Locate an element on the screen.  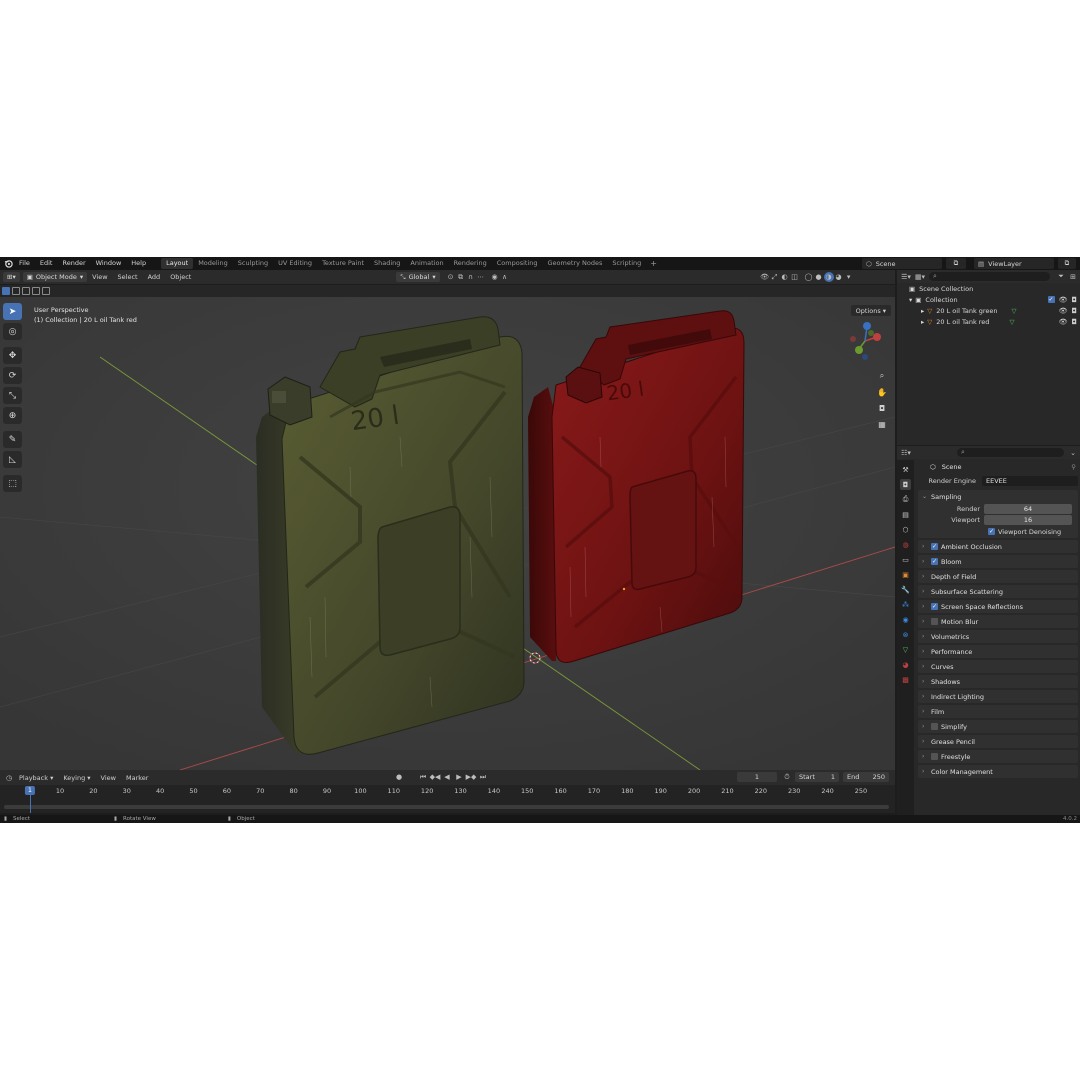
outliner-editor-icon: ☰▾ is located at coordinates (906, 277).